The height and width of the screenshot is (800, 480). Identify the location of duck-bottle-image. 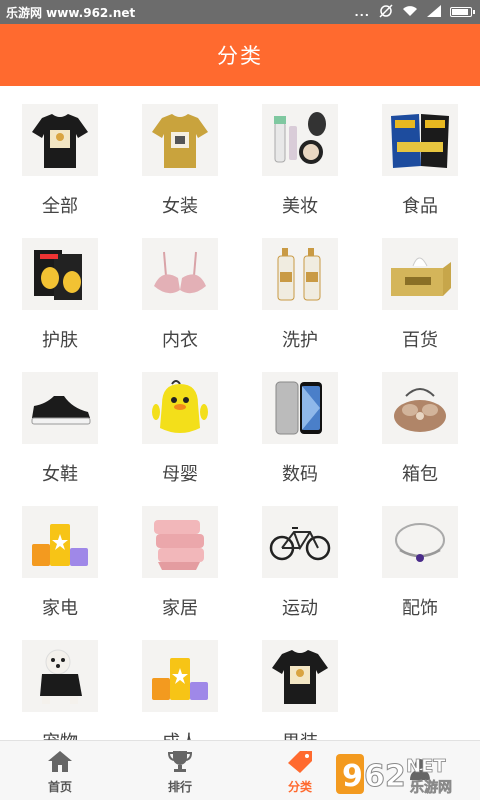
(180, 408).